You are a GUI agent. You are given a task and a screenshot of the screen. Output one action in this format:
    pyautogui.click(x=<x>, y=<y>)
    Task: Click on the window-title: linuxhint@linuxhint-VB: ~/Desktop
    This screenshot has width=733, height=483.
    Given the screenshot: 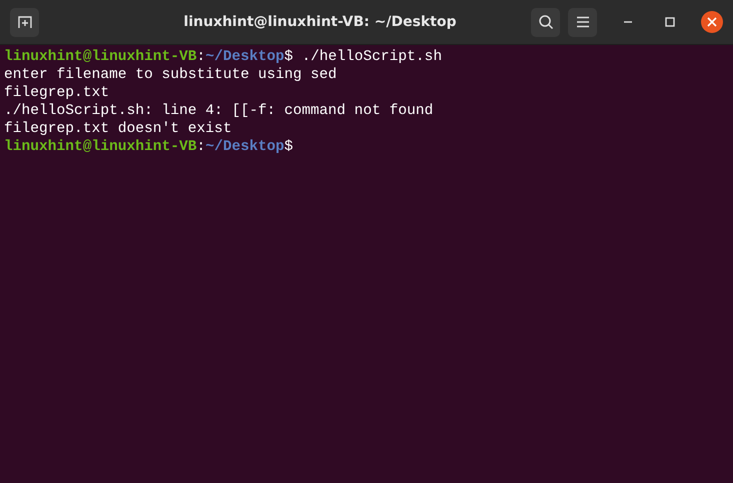 What is the action you would take?
    pyautogui.click(x=320, y=22)
    